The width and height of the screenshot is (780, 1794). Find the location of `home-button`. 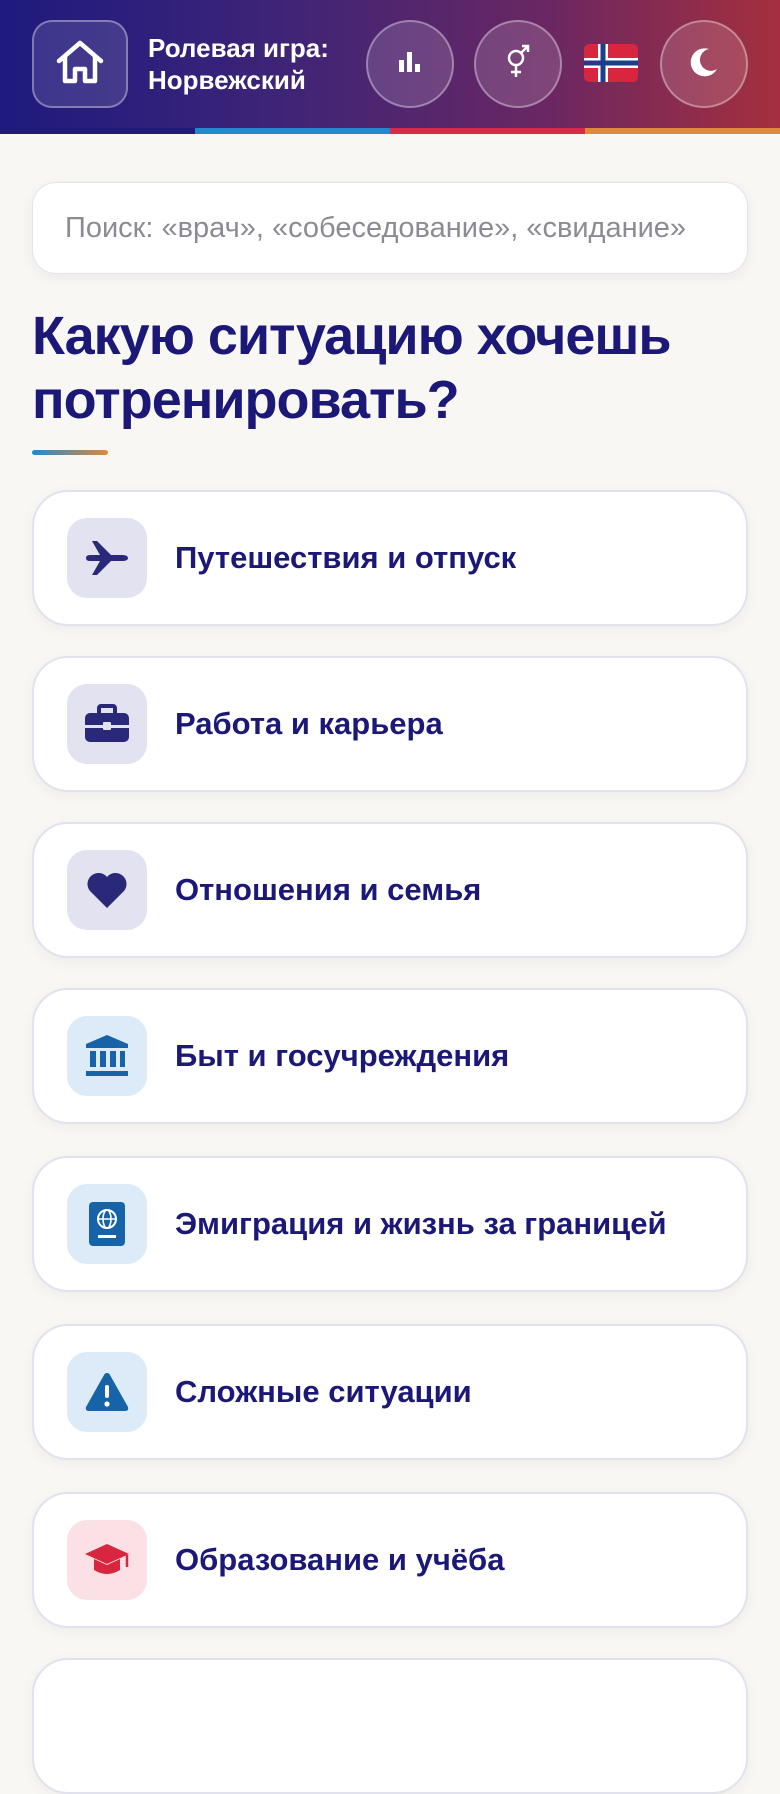

home-button is located at coordinates (80, 64).